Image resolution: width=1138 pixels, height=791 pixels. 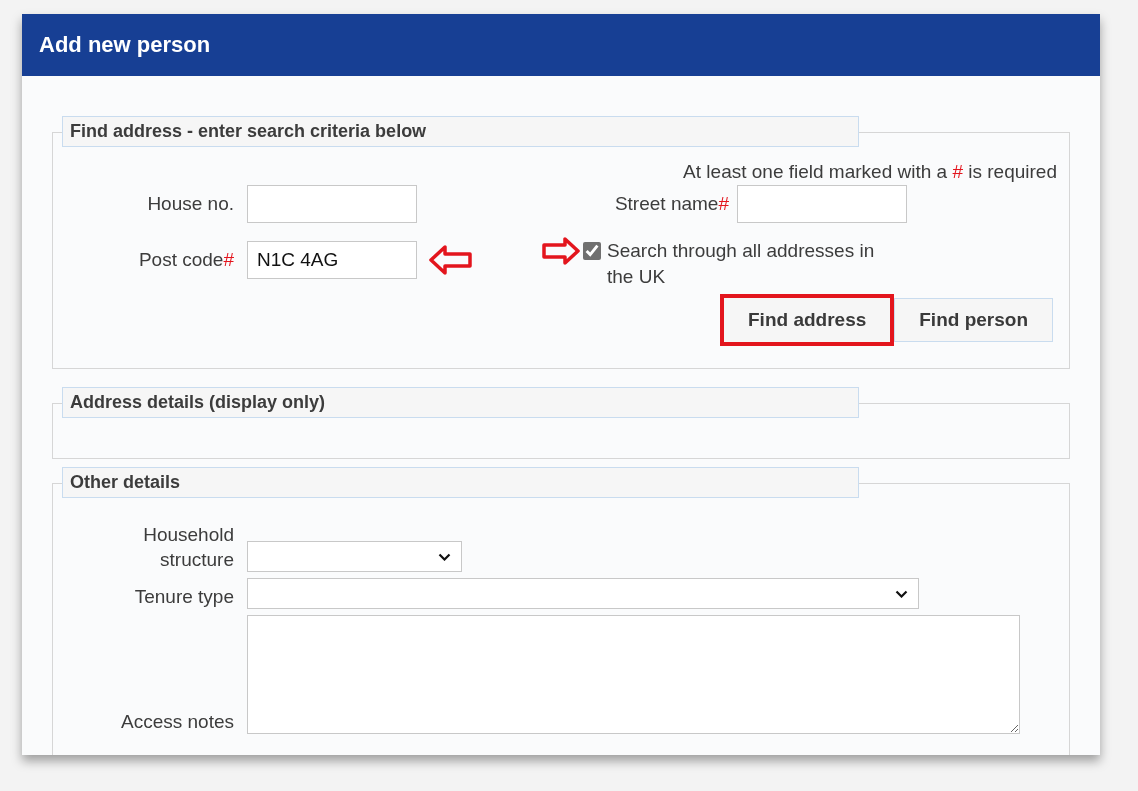 I want to click on street-name-field, so click(x=822, y=204).